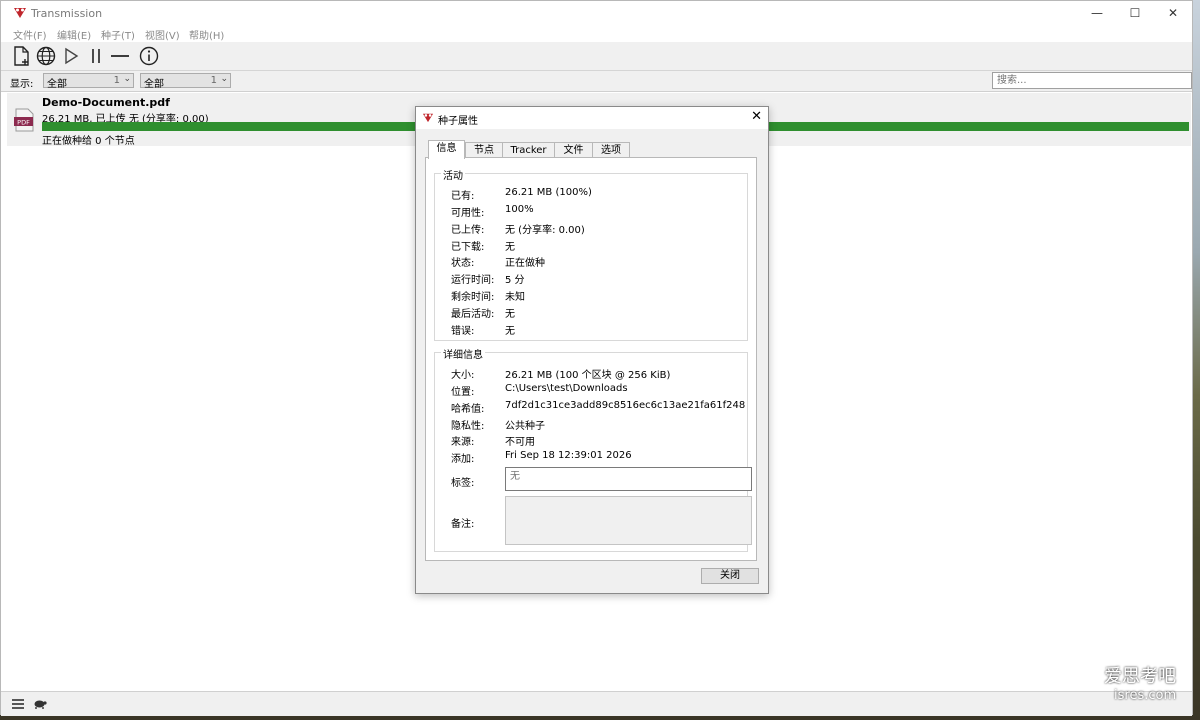 This screenshot has width=1200, height=720. I want to click on have-label: 已有:, so click(463, 196).